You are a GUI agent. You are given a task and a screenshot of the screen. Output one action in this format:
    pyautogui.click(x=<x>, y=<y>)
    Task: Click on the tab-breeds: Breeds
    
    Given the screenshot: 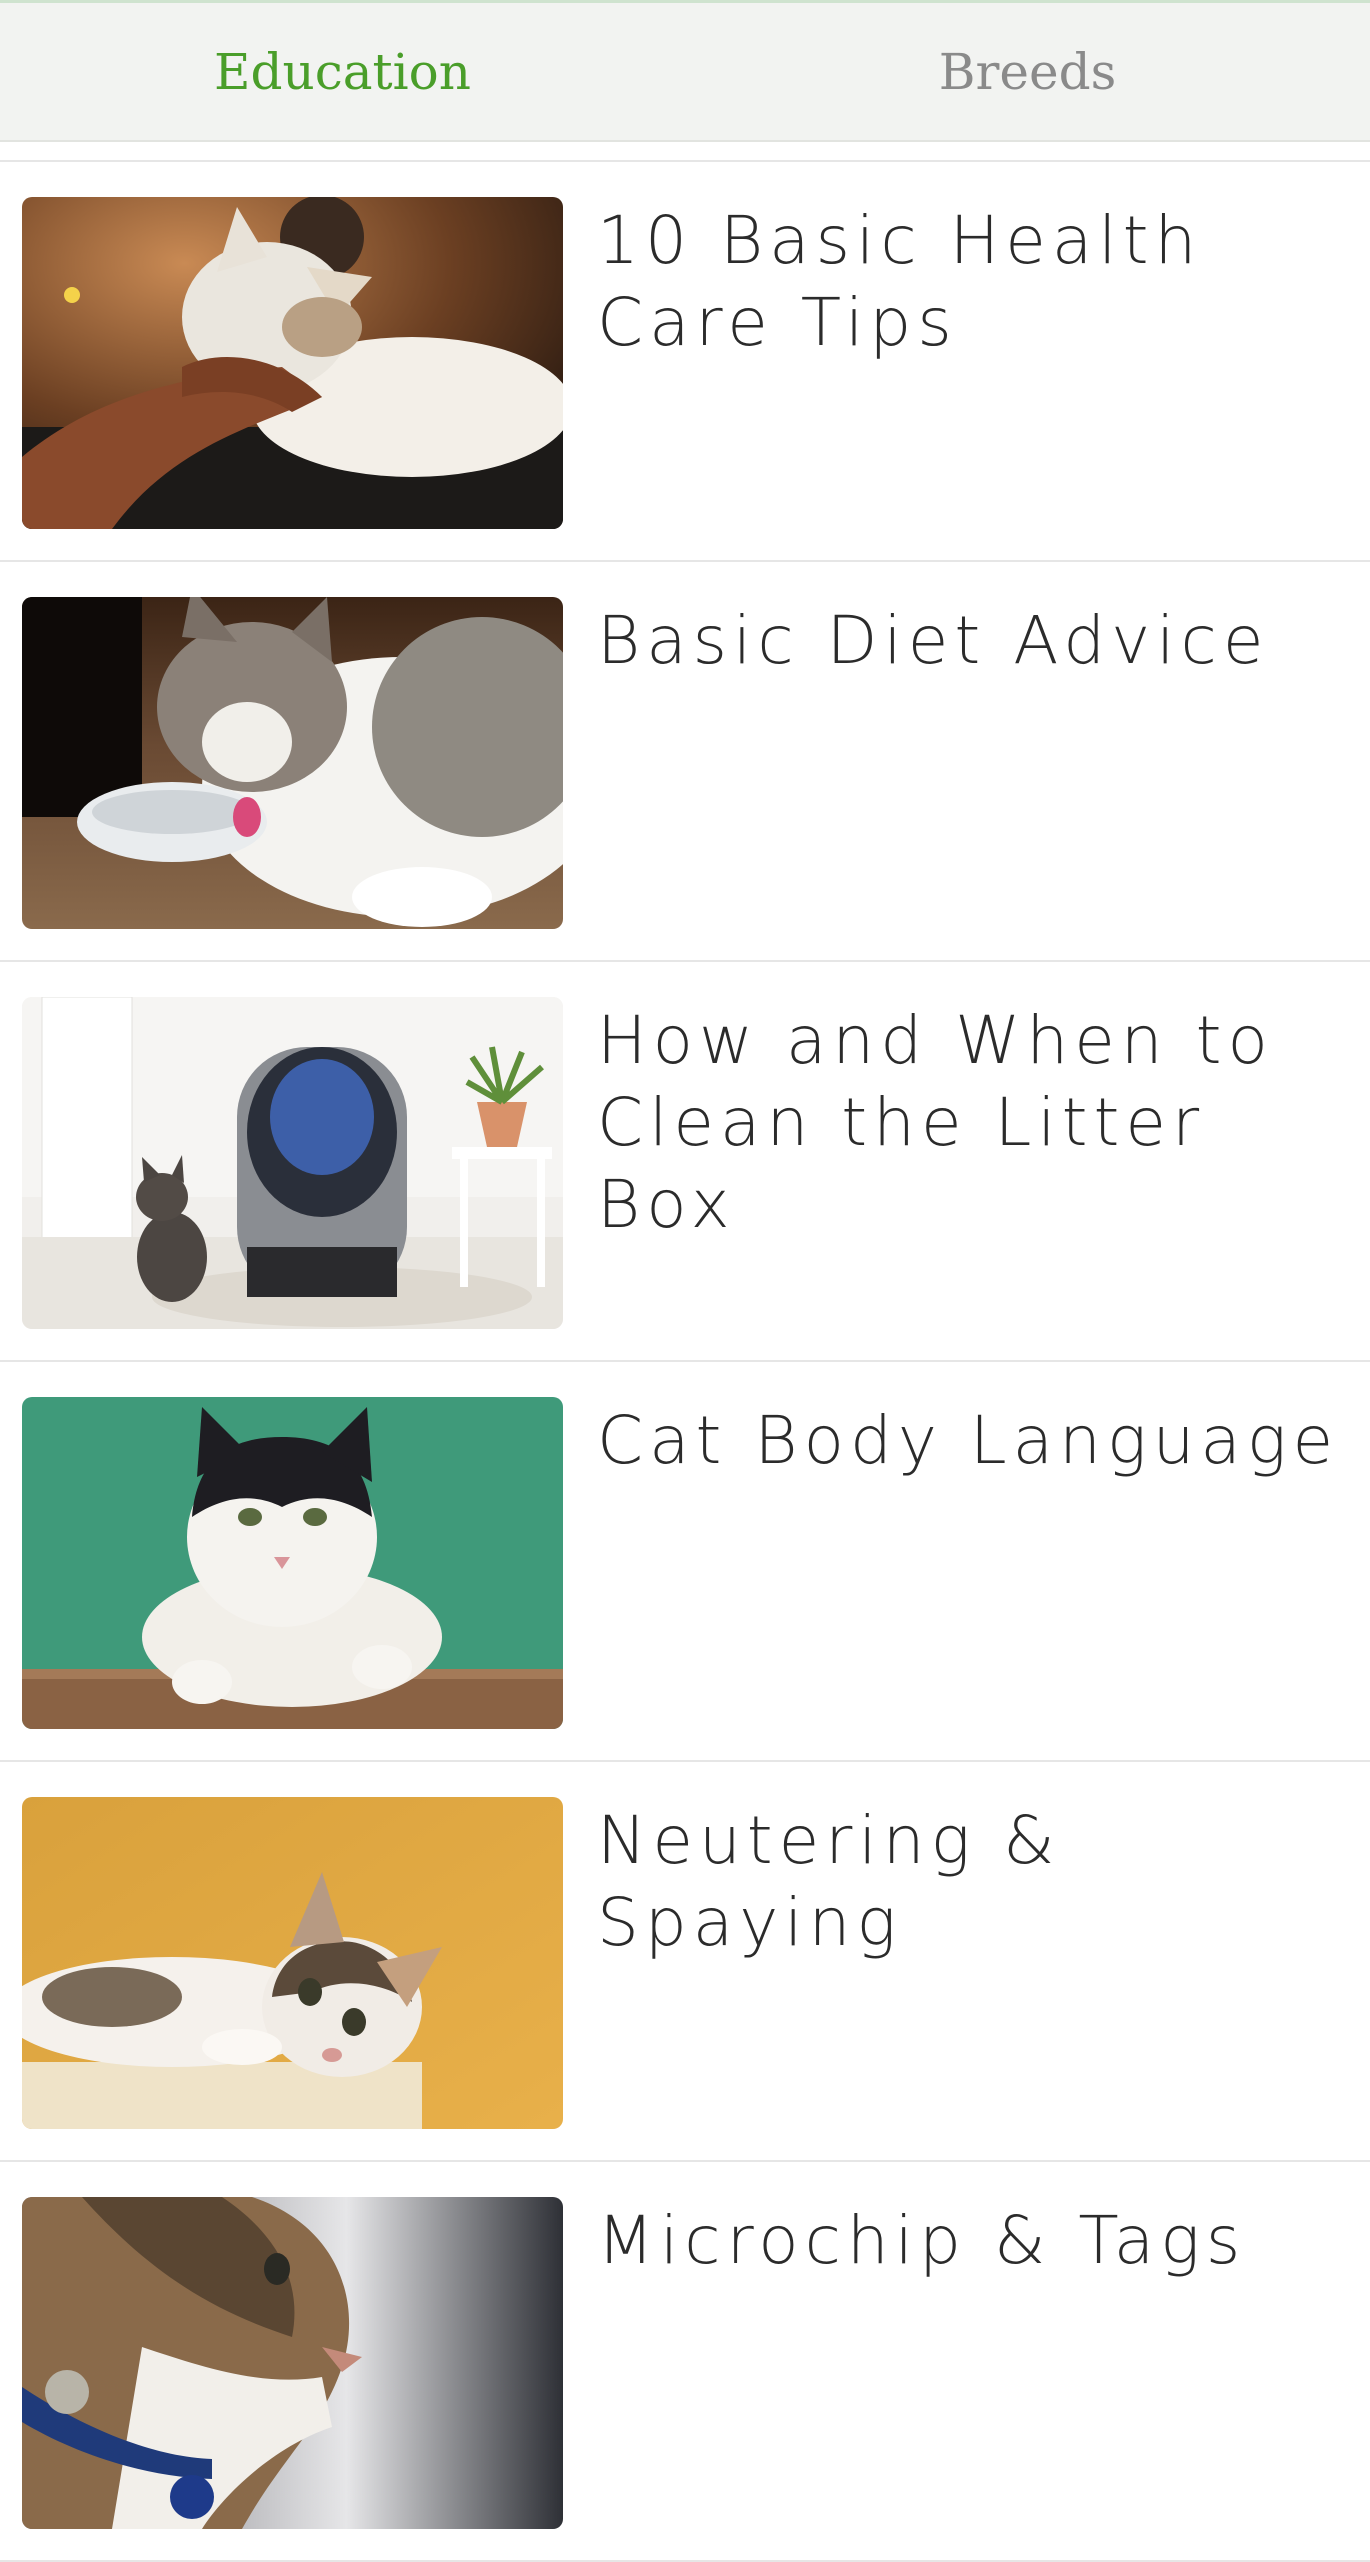 What is the action you would take?
    pyautogui.click(x=1027, y=71)
    